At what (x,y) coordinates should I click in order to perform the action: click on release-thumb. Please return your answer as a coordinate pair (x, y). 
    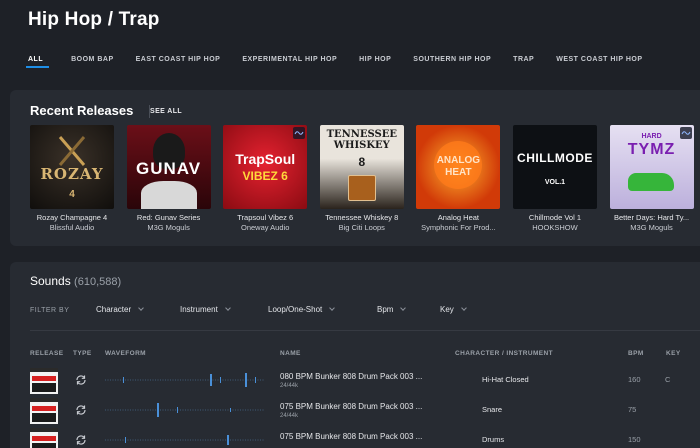
    Looking at the image, I should click on (44, 381).